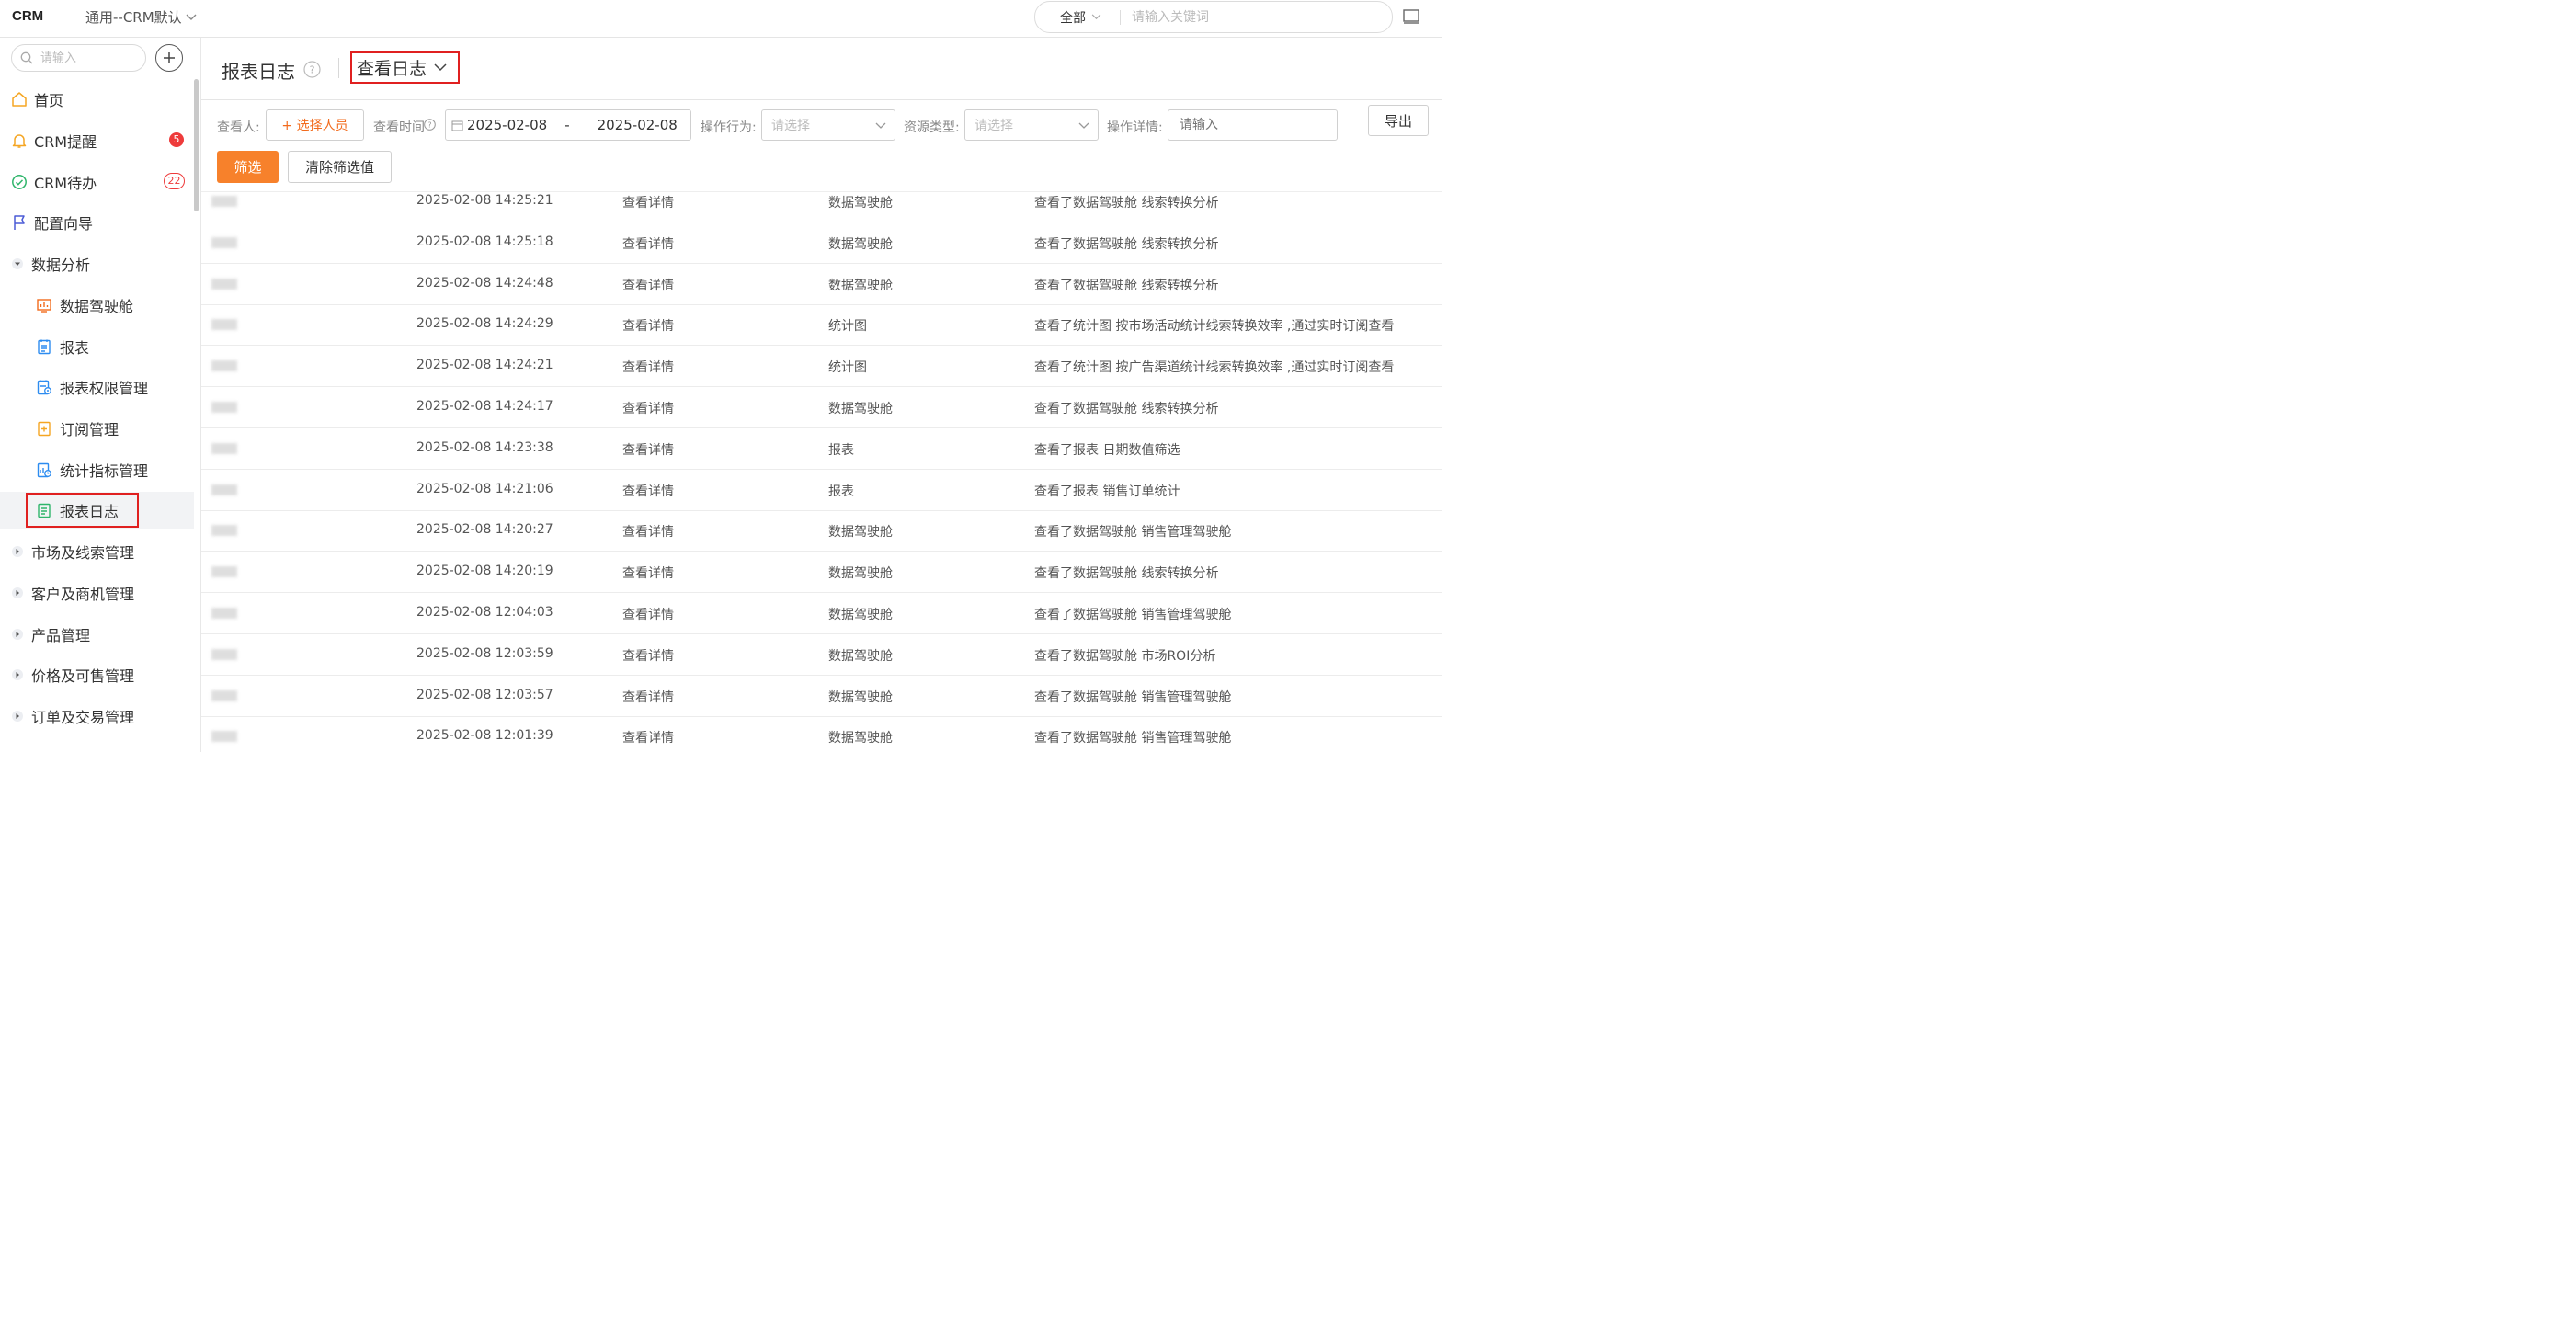 Image resolution: width=2576 pixels, height=1344 pixels. Describe the element at coordinates (340, 167) in the screenshot. I see `clear-filter-button: 清除筛选值` at that location.